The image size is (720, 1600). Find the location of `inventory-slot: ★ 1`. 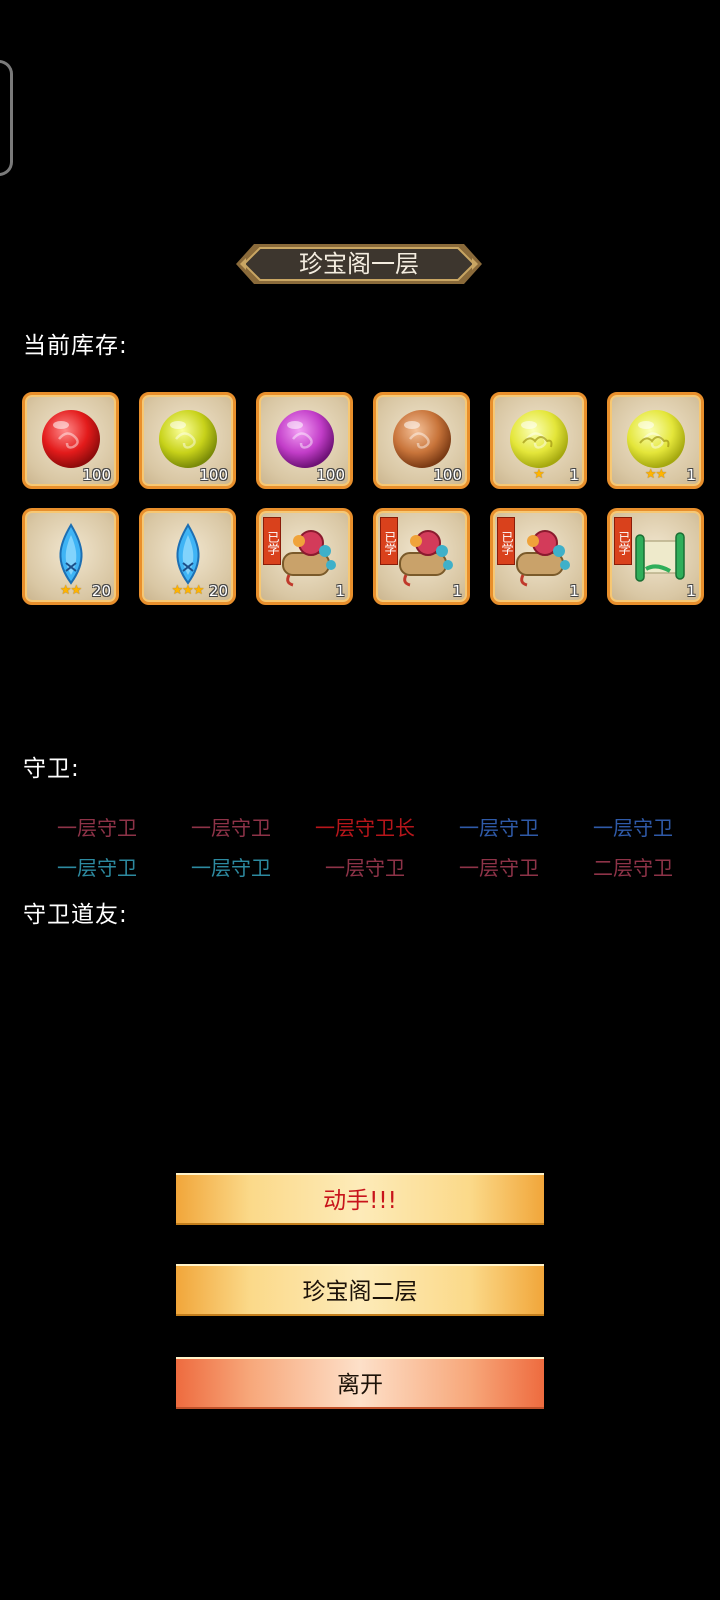

inventory-slot: ★ 1 is located at coordinates (538, 440).